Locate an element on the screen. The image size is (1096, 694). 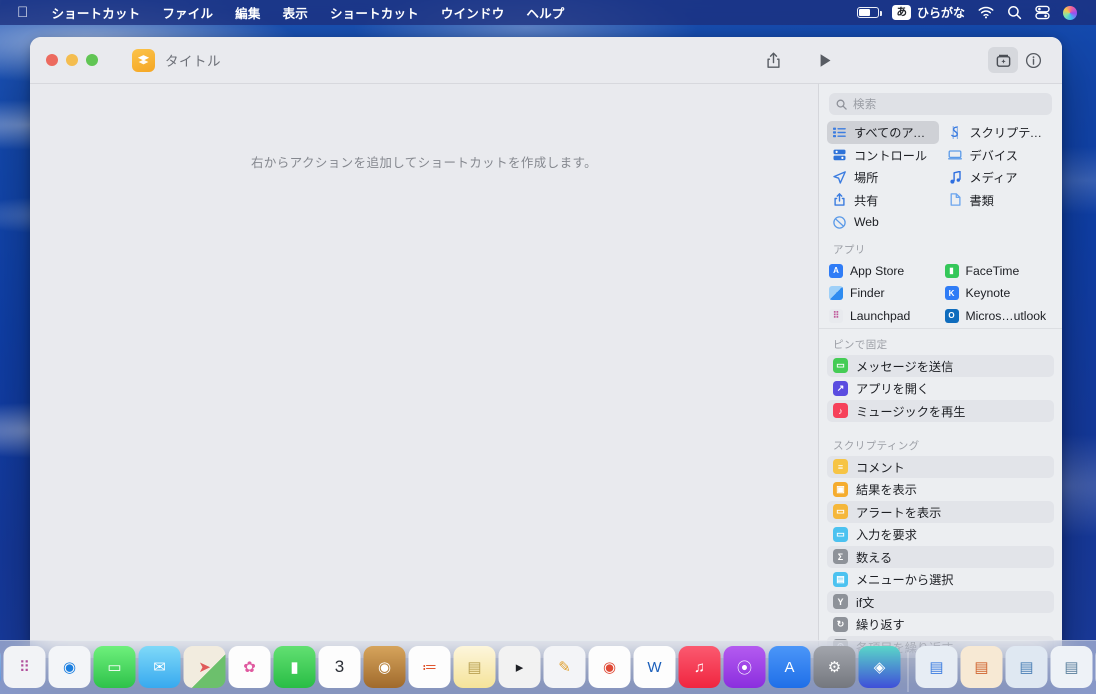
dock-separator is located at coordinates (908, 671).